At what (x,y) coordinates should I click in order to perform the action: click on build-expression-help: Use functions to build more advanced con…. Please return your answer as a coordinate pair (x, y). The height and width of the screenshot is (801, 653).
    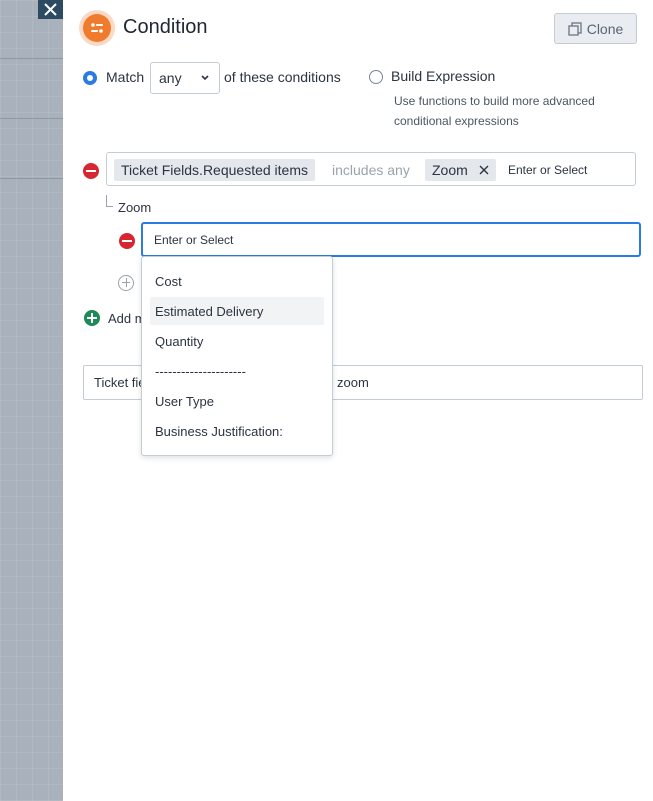
    Looking at the image, I should click on (514, 111).